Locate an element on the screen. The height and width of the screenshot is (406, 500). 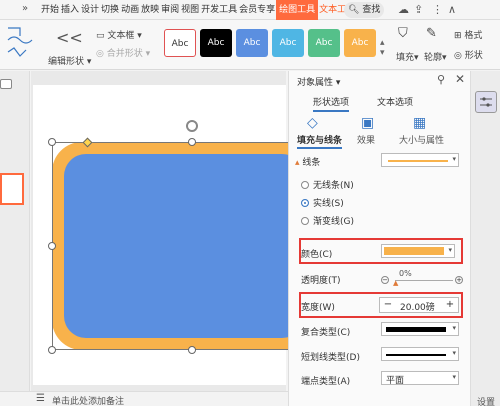
tab-slideshow: 放映 is located at coordinates (150, 10).